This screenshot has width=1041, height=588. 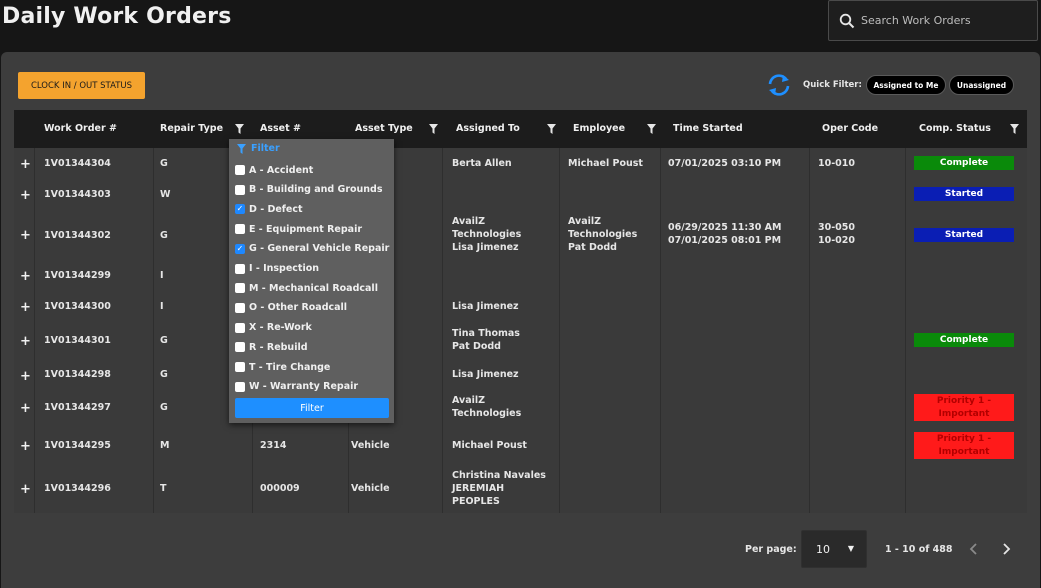 What do you see at coordinates (823, 549) in the screenshot?
I see `per-page-value: 10` at bounding box center [823, 549].